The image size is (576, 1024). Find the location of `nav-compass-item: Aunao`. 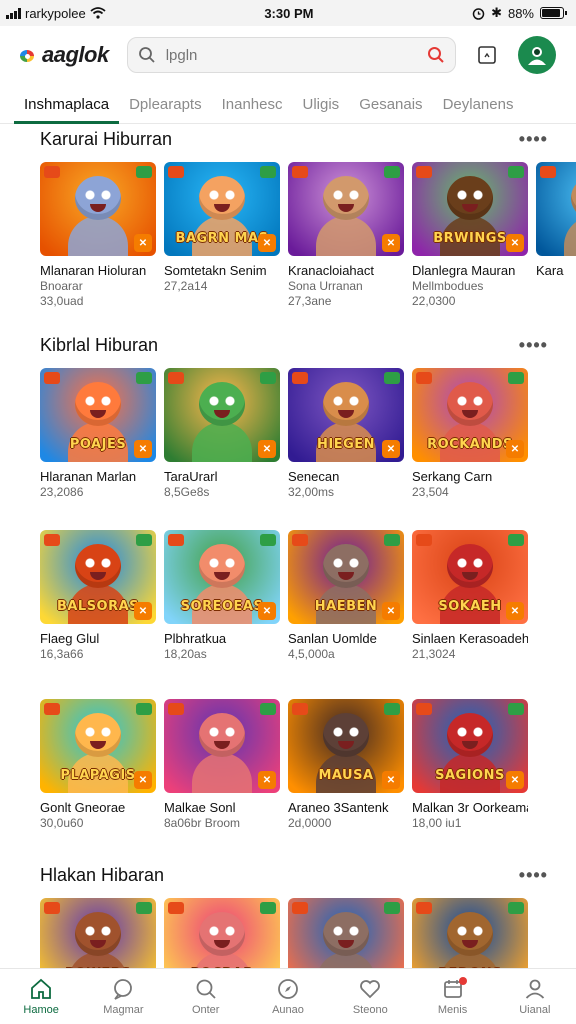

nav-compass-item: Aunao is located at coordinates (288, 996).